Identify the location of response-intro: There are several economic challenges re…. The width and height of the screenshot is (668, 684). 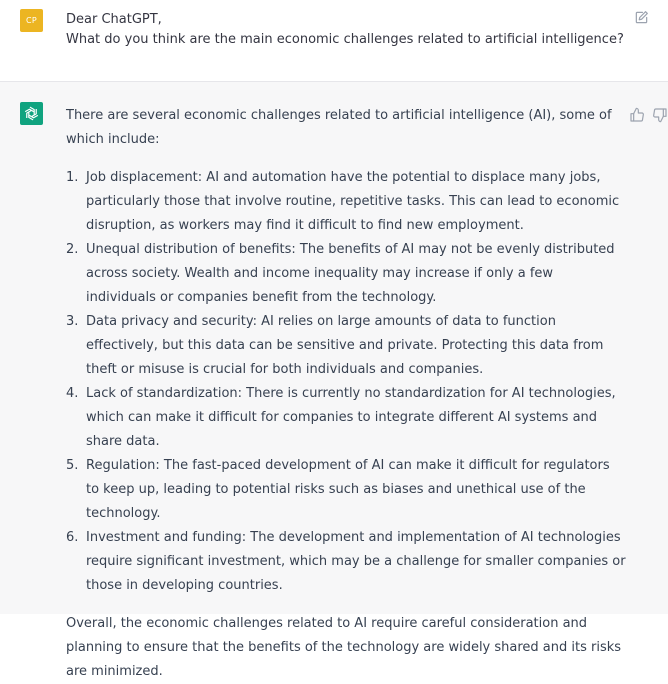
(339, 127).